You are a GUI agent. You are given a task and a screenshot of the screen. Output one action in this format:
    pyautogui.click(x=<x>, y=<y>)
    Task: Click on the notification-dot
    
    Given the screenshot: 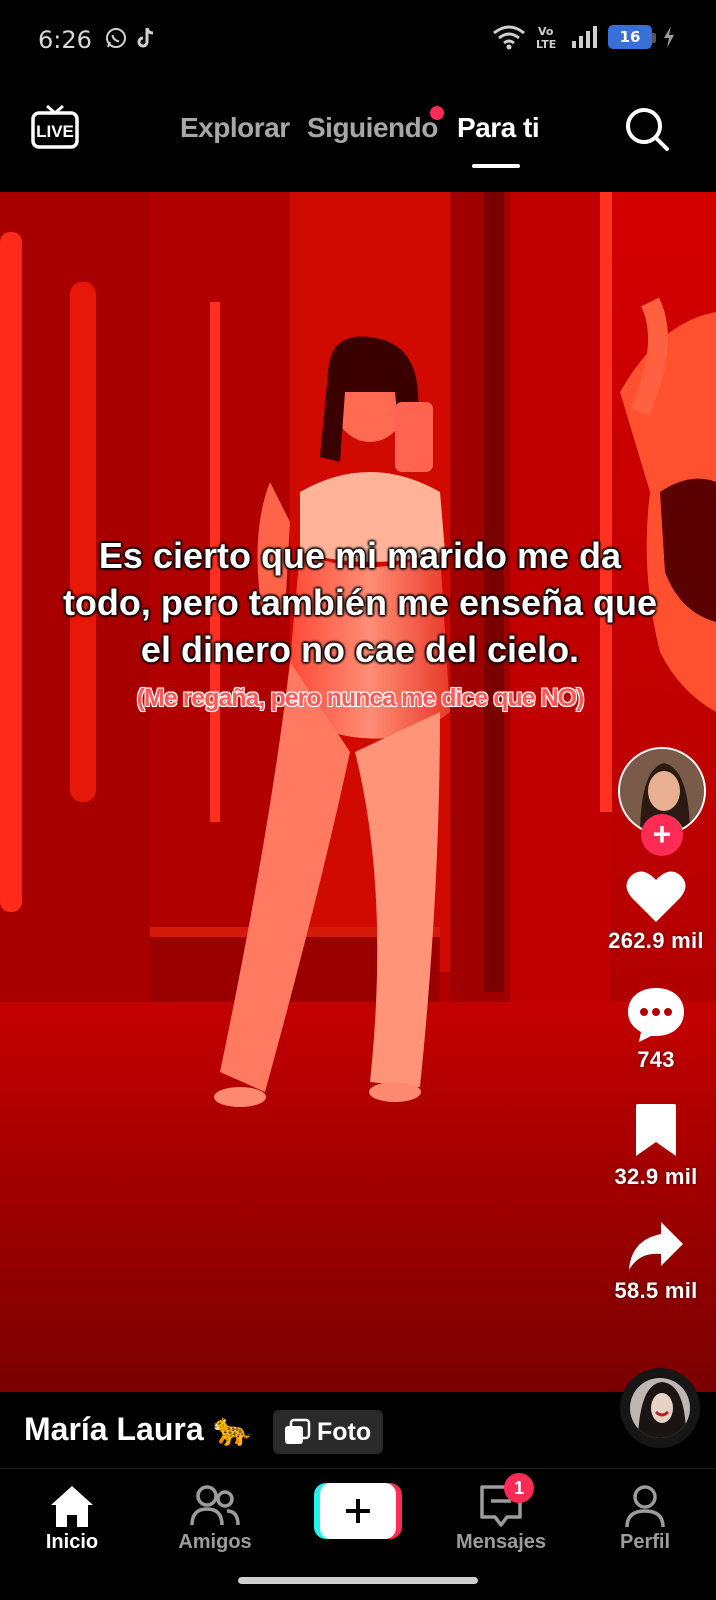 What is the action you would take?
    pyautogui.click(x=437, y=113)
    